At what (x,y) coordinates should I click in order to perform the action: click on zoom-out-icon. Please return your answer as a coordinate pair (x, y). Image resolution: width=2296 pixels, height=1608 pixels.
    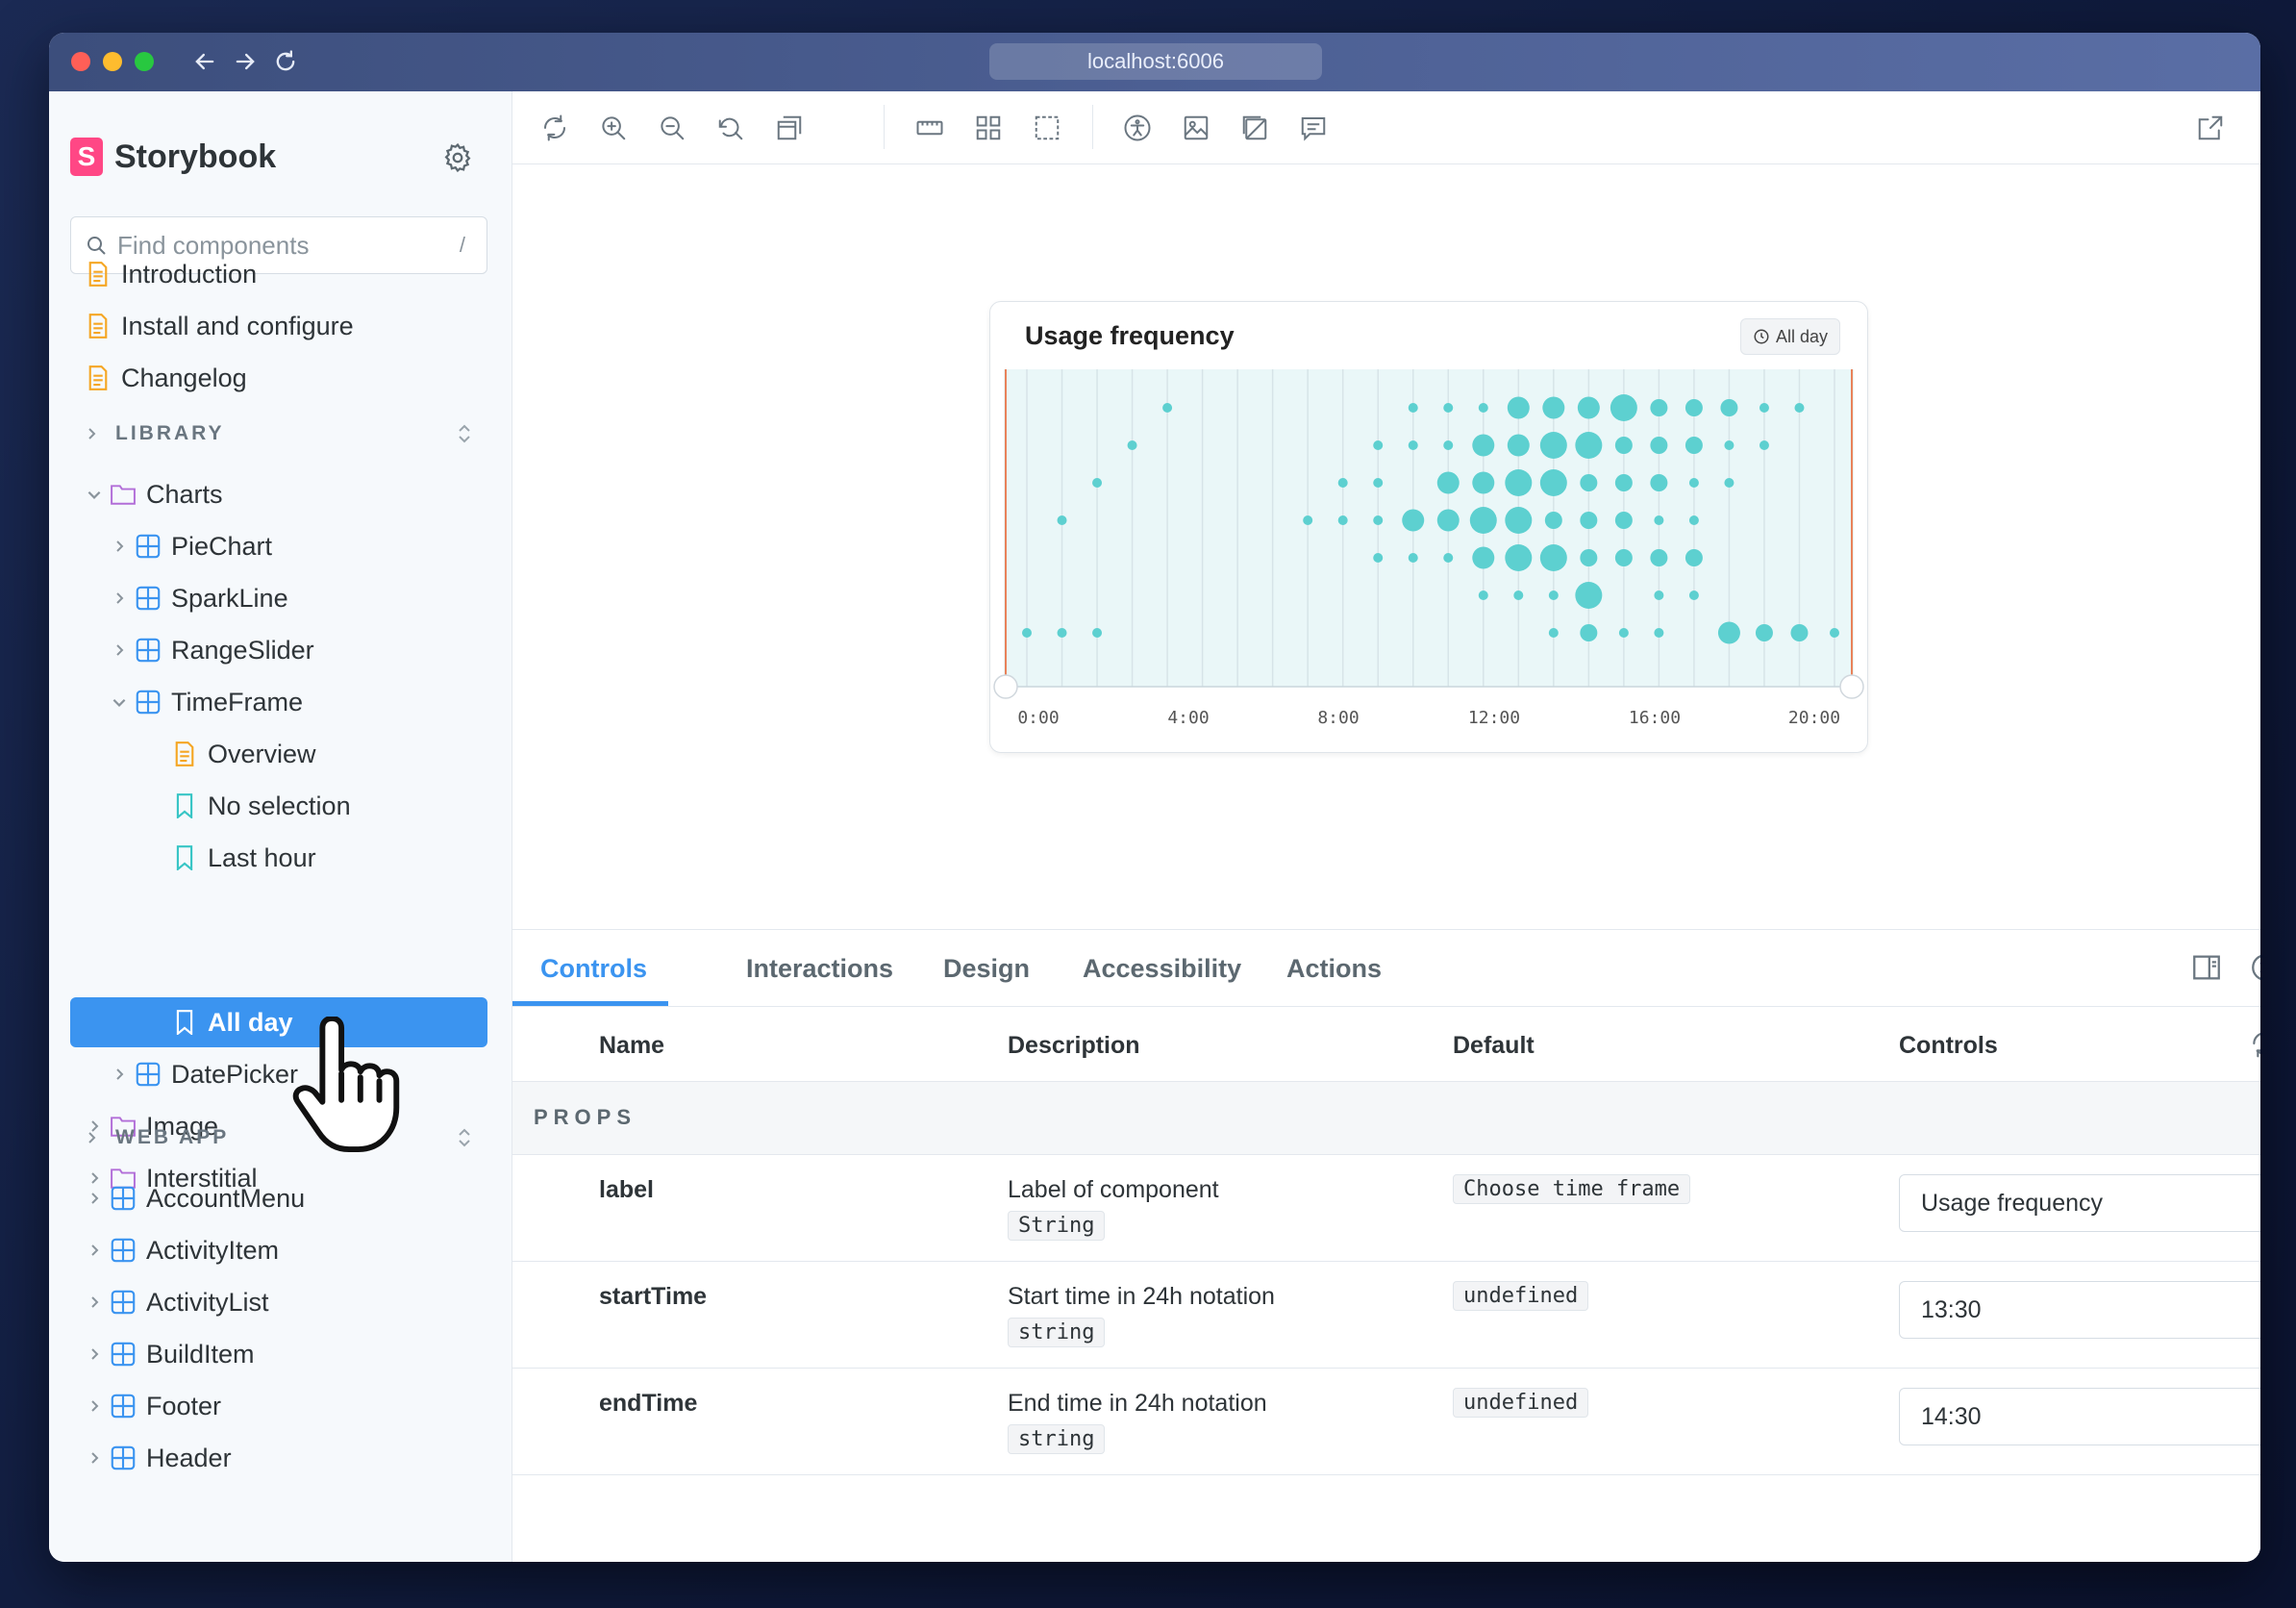
    Looking at the image, I should click on (672, 128).